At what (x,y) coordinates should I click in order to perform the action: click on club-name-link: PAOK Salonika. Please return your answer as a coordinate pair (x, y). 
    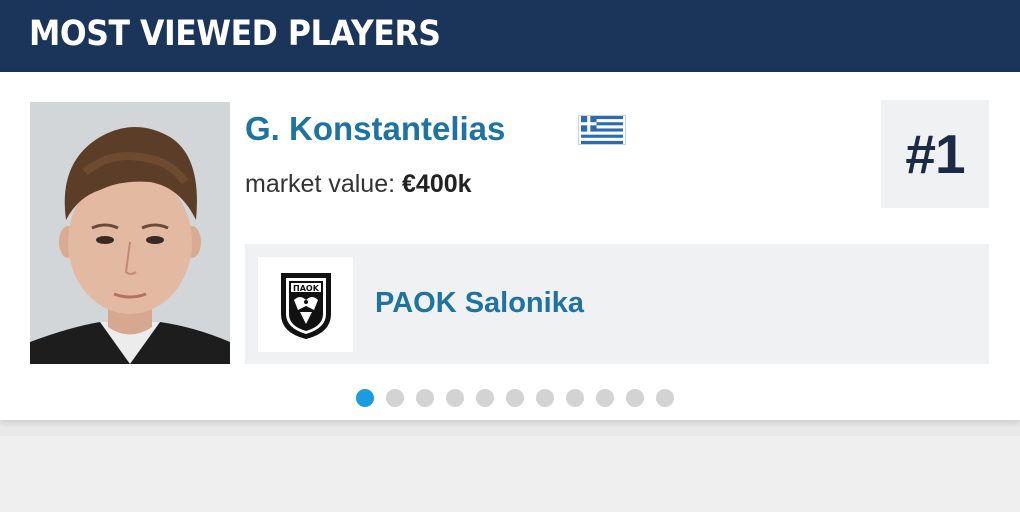
    Looking at the image, I should click on (479, 303).